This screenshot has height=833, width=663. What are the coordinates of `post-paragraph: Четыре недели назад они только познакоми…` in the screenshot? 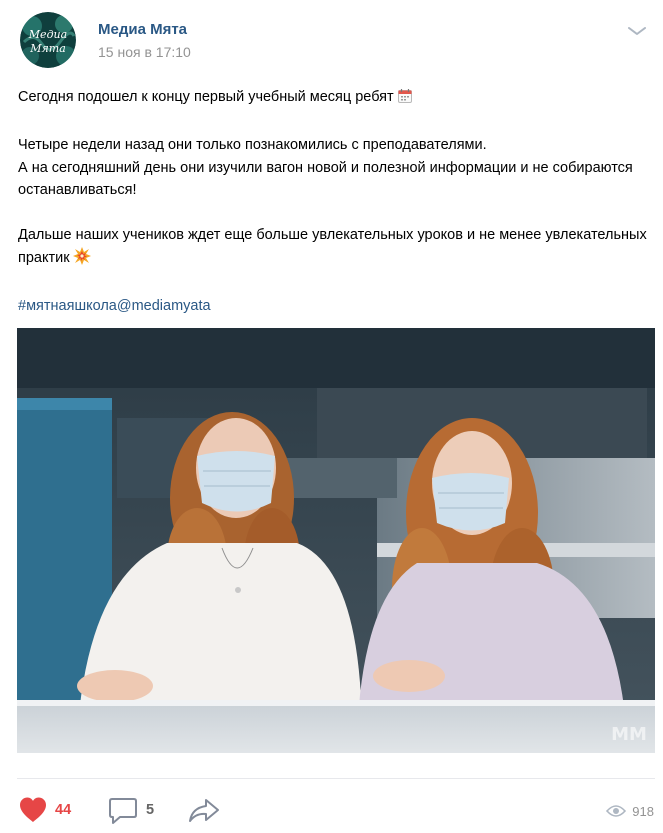 It's located at (252, 145).